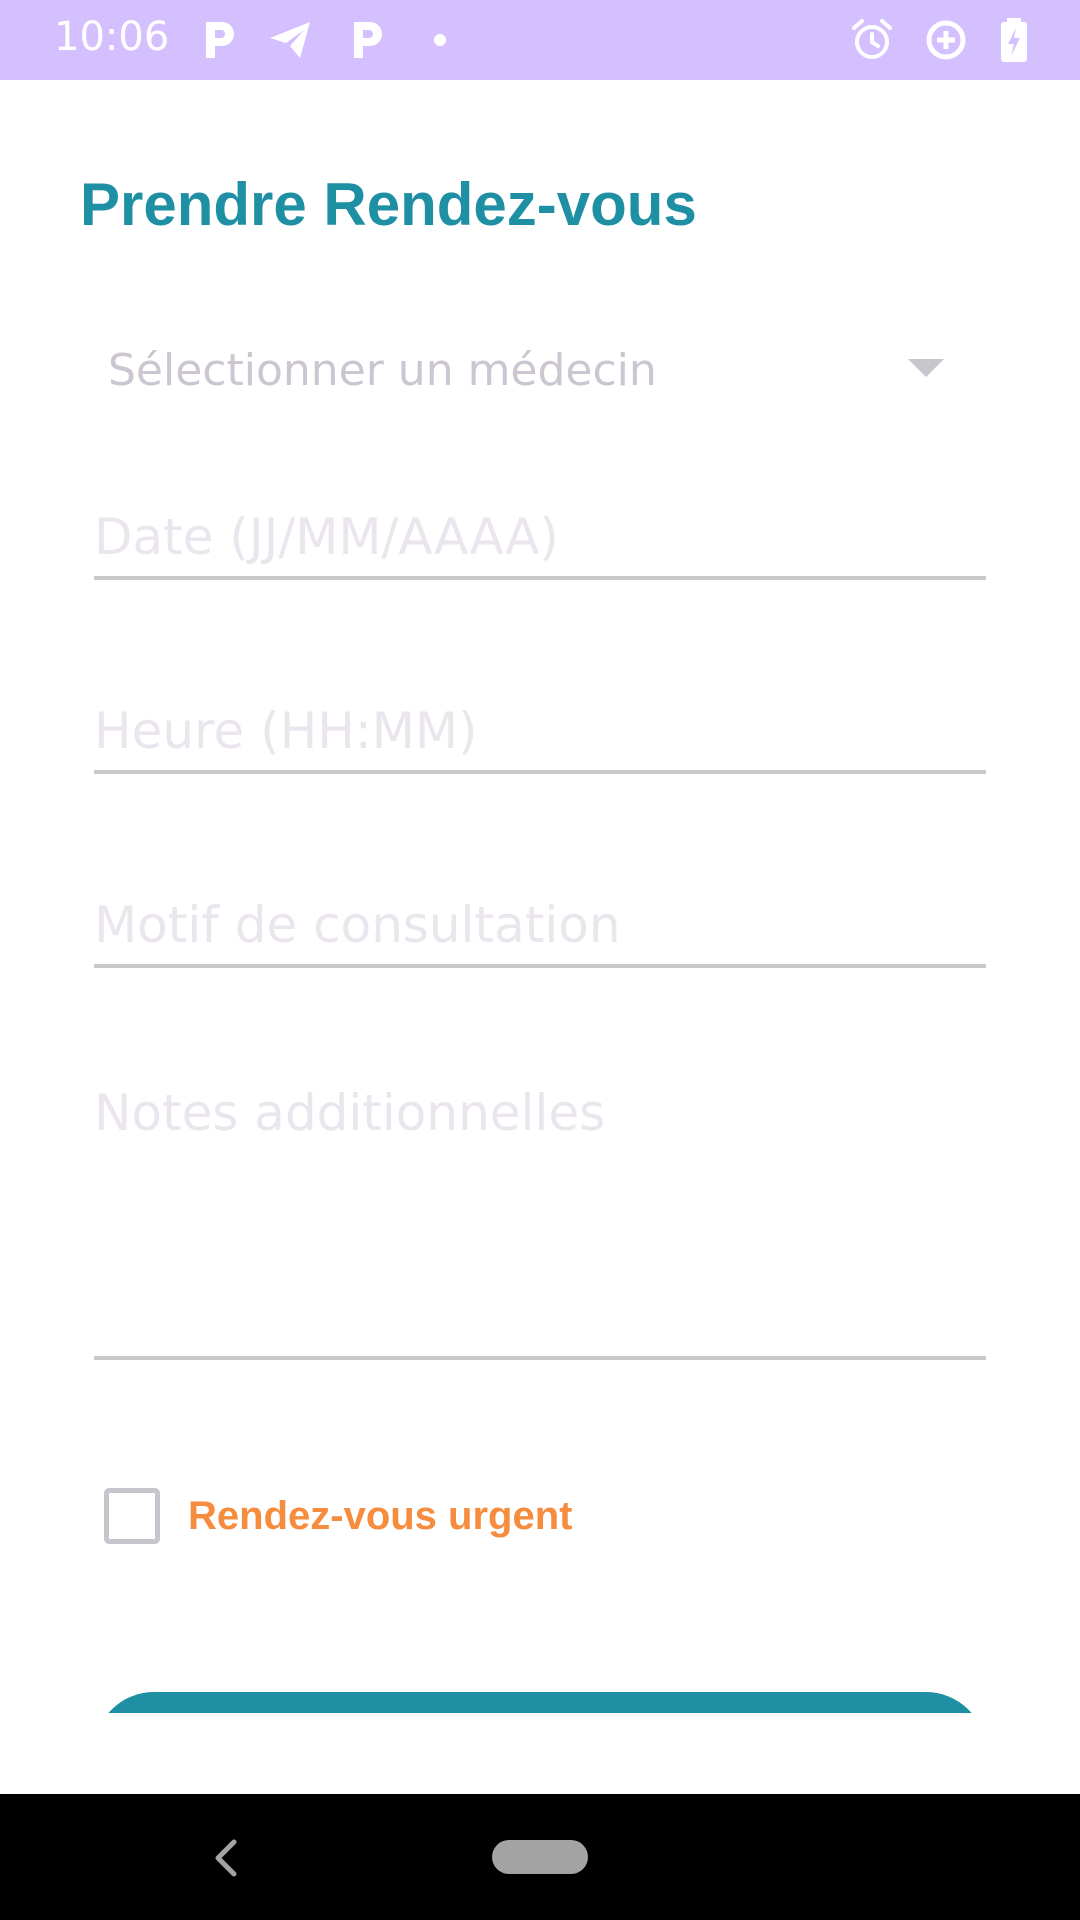  I want to click on doctor-select: Sélectionner un médecin, so click(519, 375).